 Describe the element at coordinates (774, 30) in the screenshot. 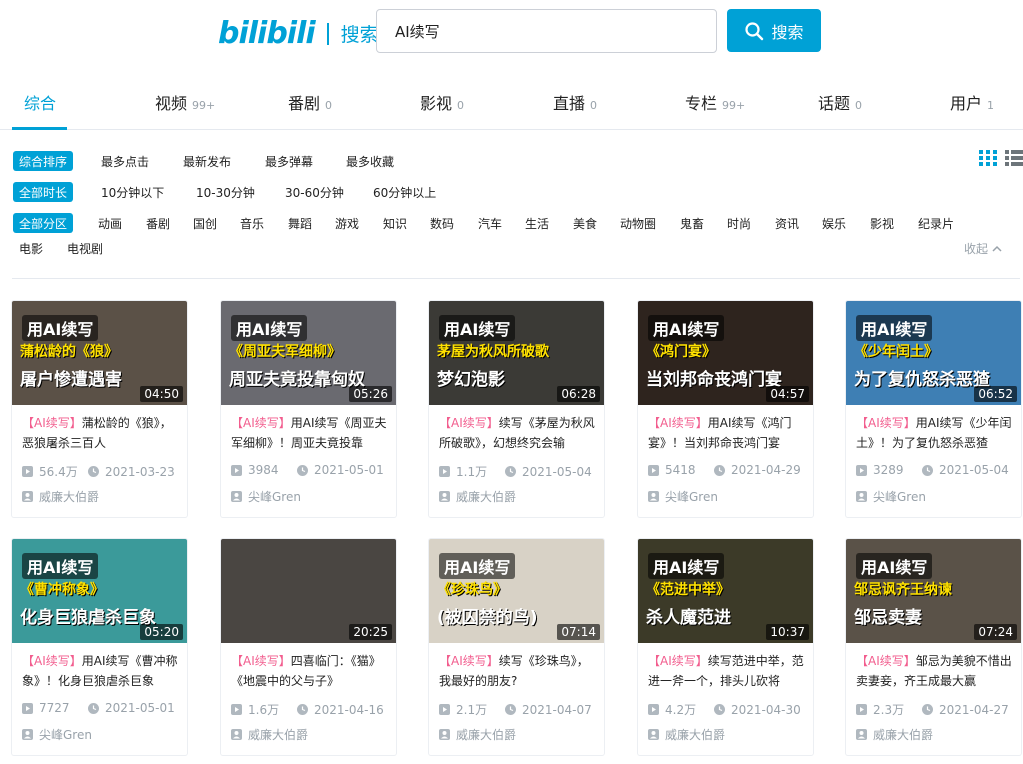

I see `search-button: 搜索` at that location.